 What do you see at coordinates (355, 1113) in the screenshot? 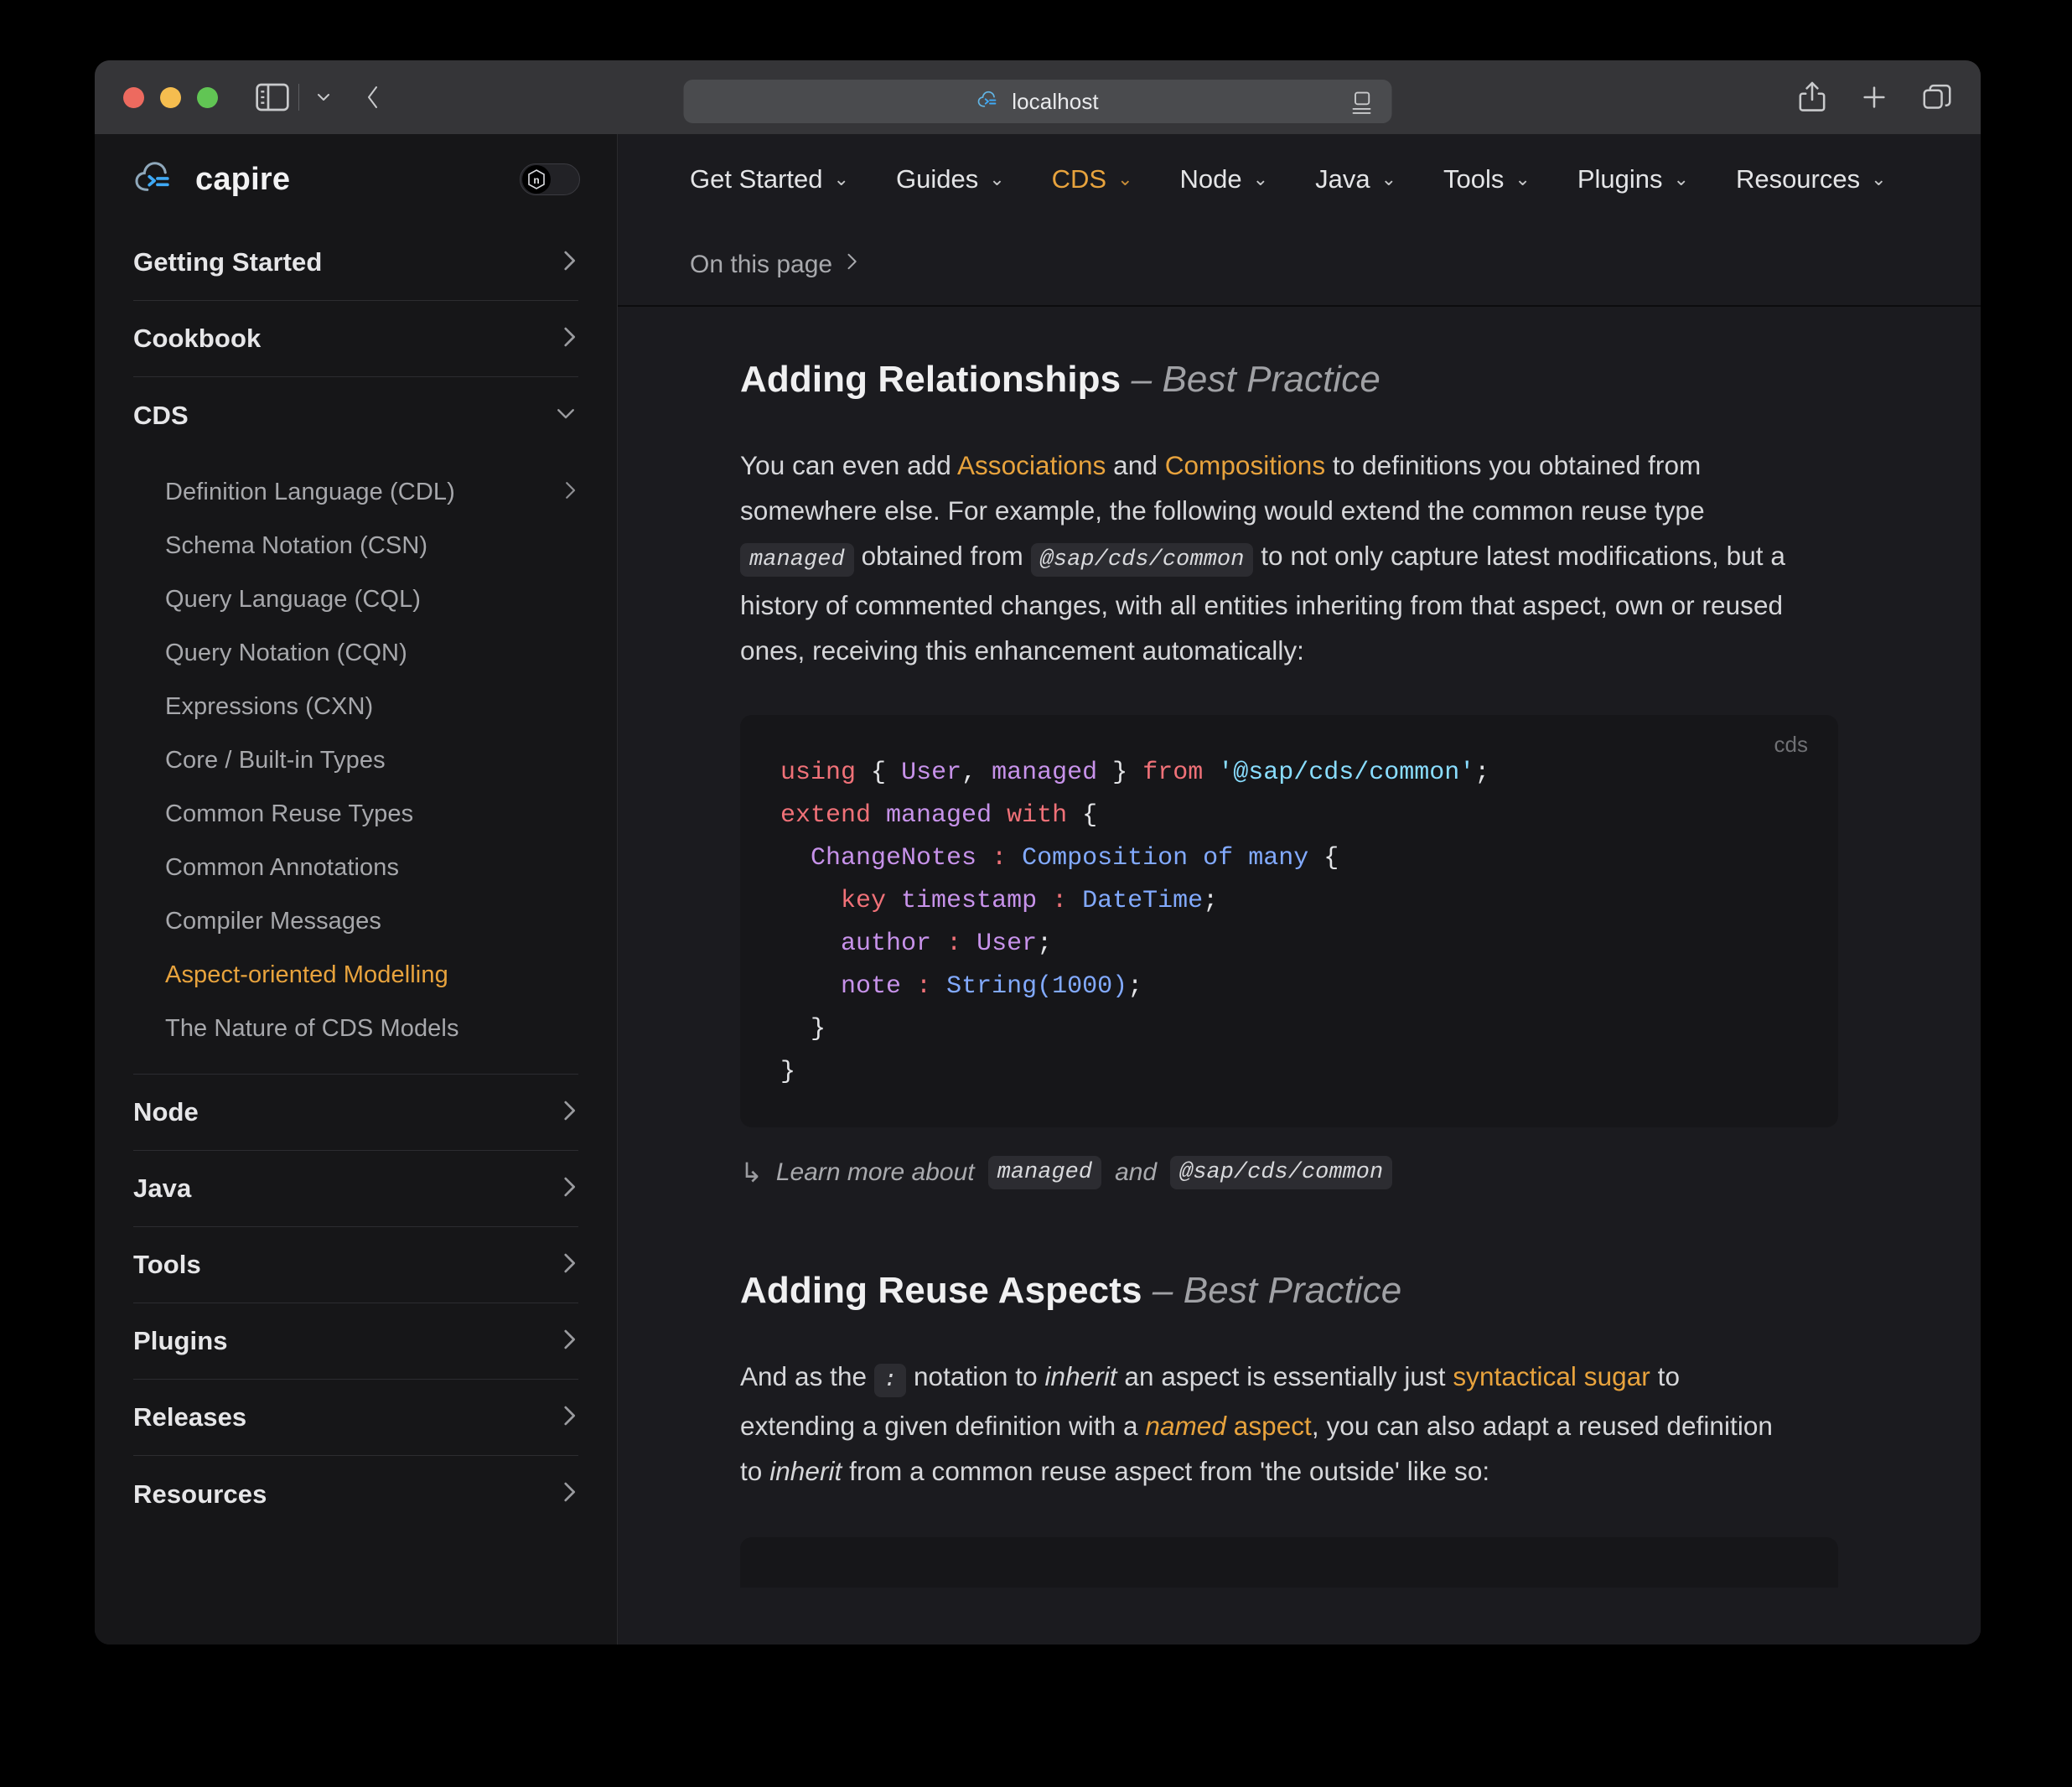
I see `sidebar-item-node: Node` at bounding box center [355, 1113].